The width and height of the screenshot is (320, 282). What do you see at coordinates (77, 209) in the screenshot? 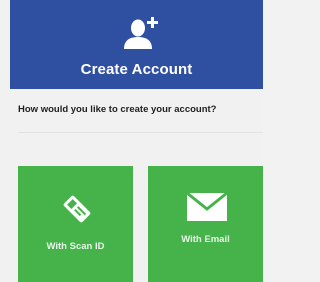
I see `id-card-icon` at bounding box center [77, 209].